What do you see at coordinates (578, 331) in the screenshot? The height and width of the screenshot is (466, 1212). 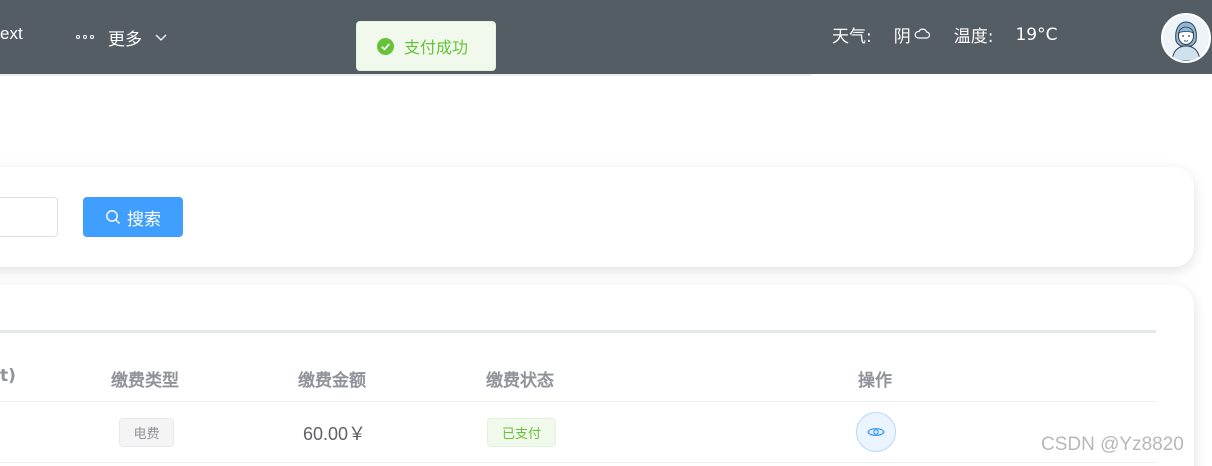 I see `tabs-divider` at bounding box center [578, 331].